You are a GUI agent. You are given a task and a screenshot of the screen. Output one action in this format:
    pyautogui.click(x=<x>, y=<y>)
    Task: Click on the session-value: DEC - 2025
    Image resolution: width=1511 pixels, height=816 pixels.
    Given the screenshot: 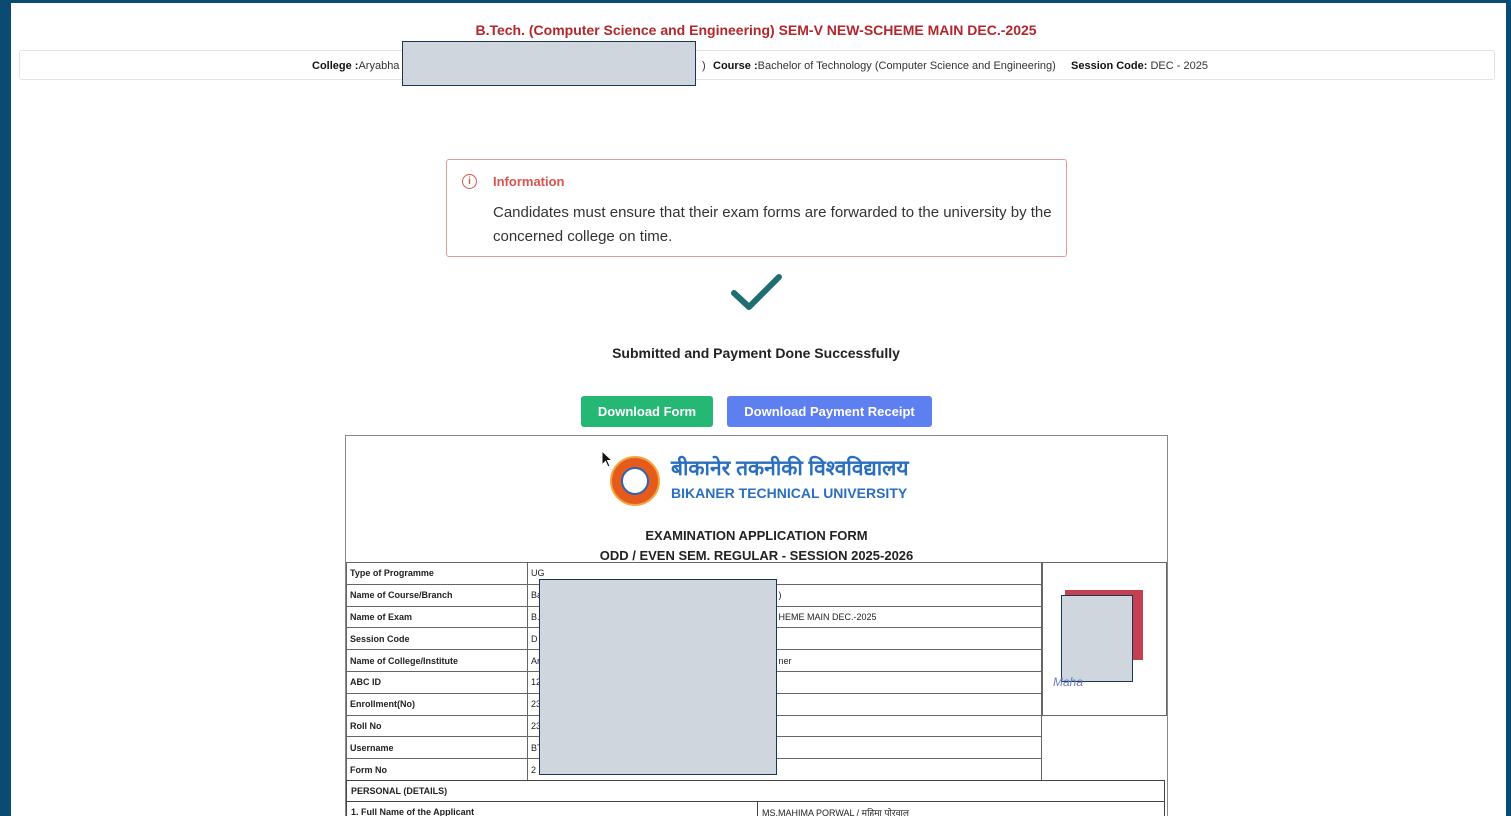 What is the action you would take?
    pyautogui.click(x=1179, y=66)
    